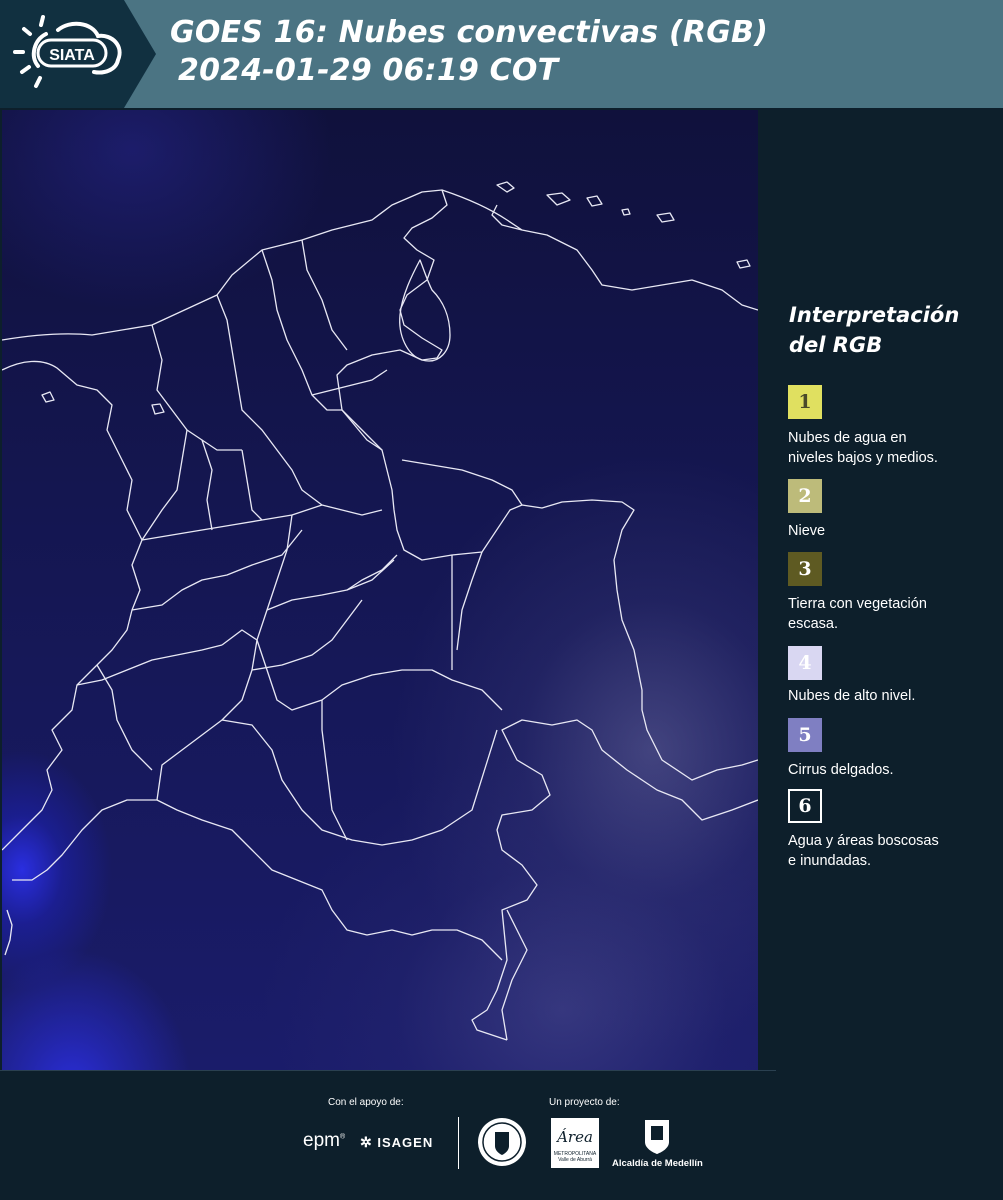 This screenshot has height=1200, width=1003. What do you see at coordinates (863, 841) in the screenshot?
I see `legend-label-line: Agua y áreas boscosas` at bounding box center [863, 841].